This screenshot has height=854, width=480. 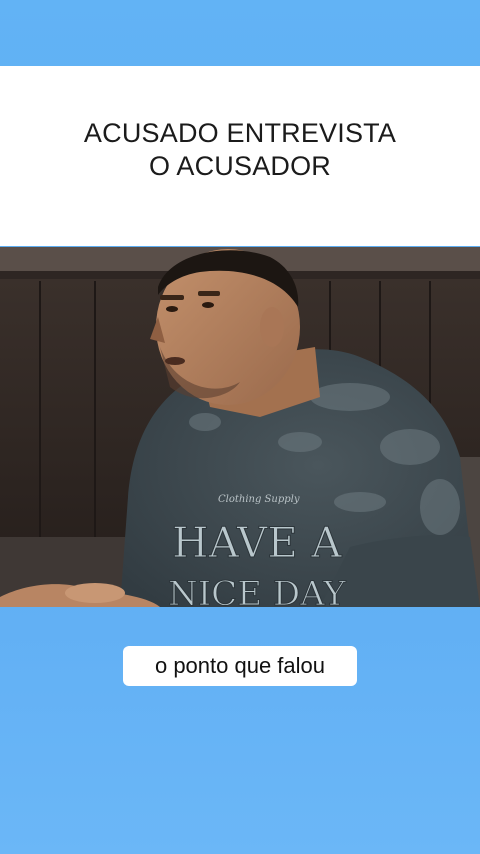 I want to click on video-title: ACUSADO ENTREVISTA O ACUSADOR, so click(x=240, y=150).